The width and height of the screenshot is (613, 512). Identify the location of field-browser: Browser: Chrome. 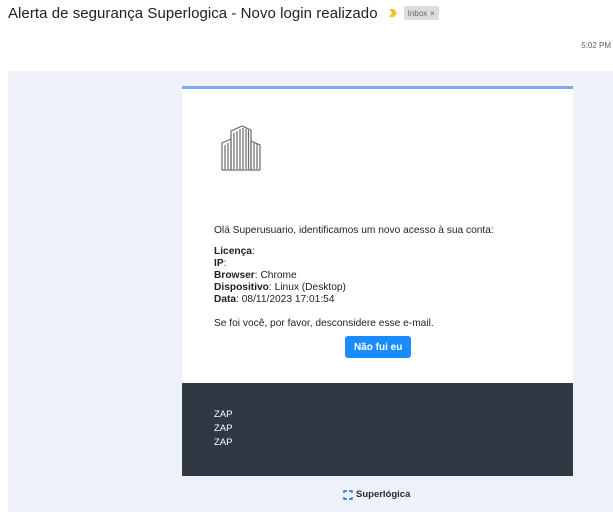
(255, 275).